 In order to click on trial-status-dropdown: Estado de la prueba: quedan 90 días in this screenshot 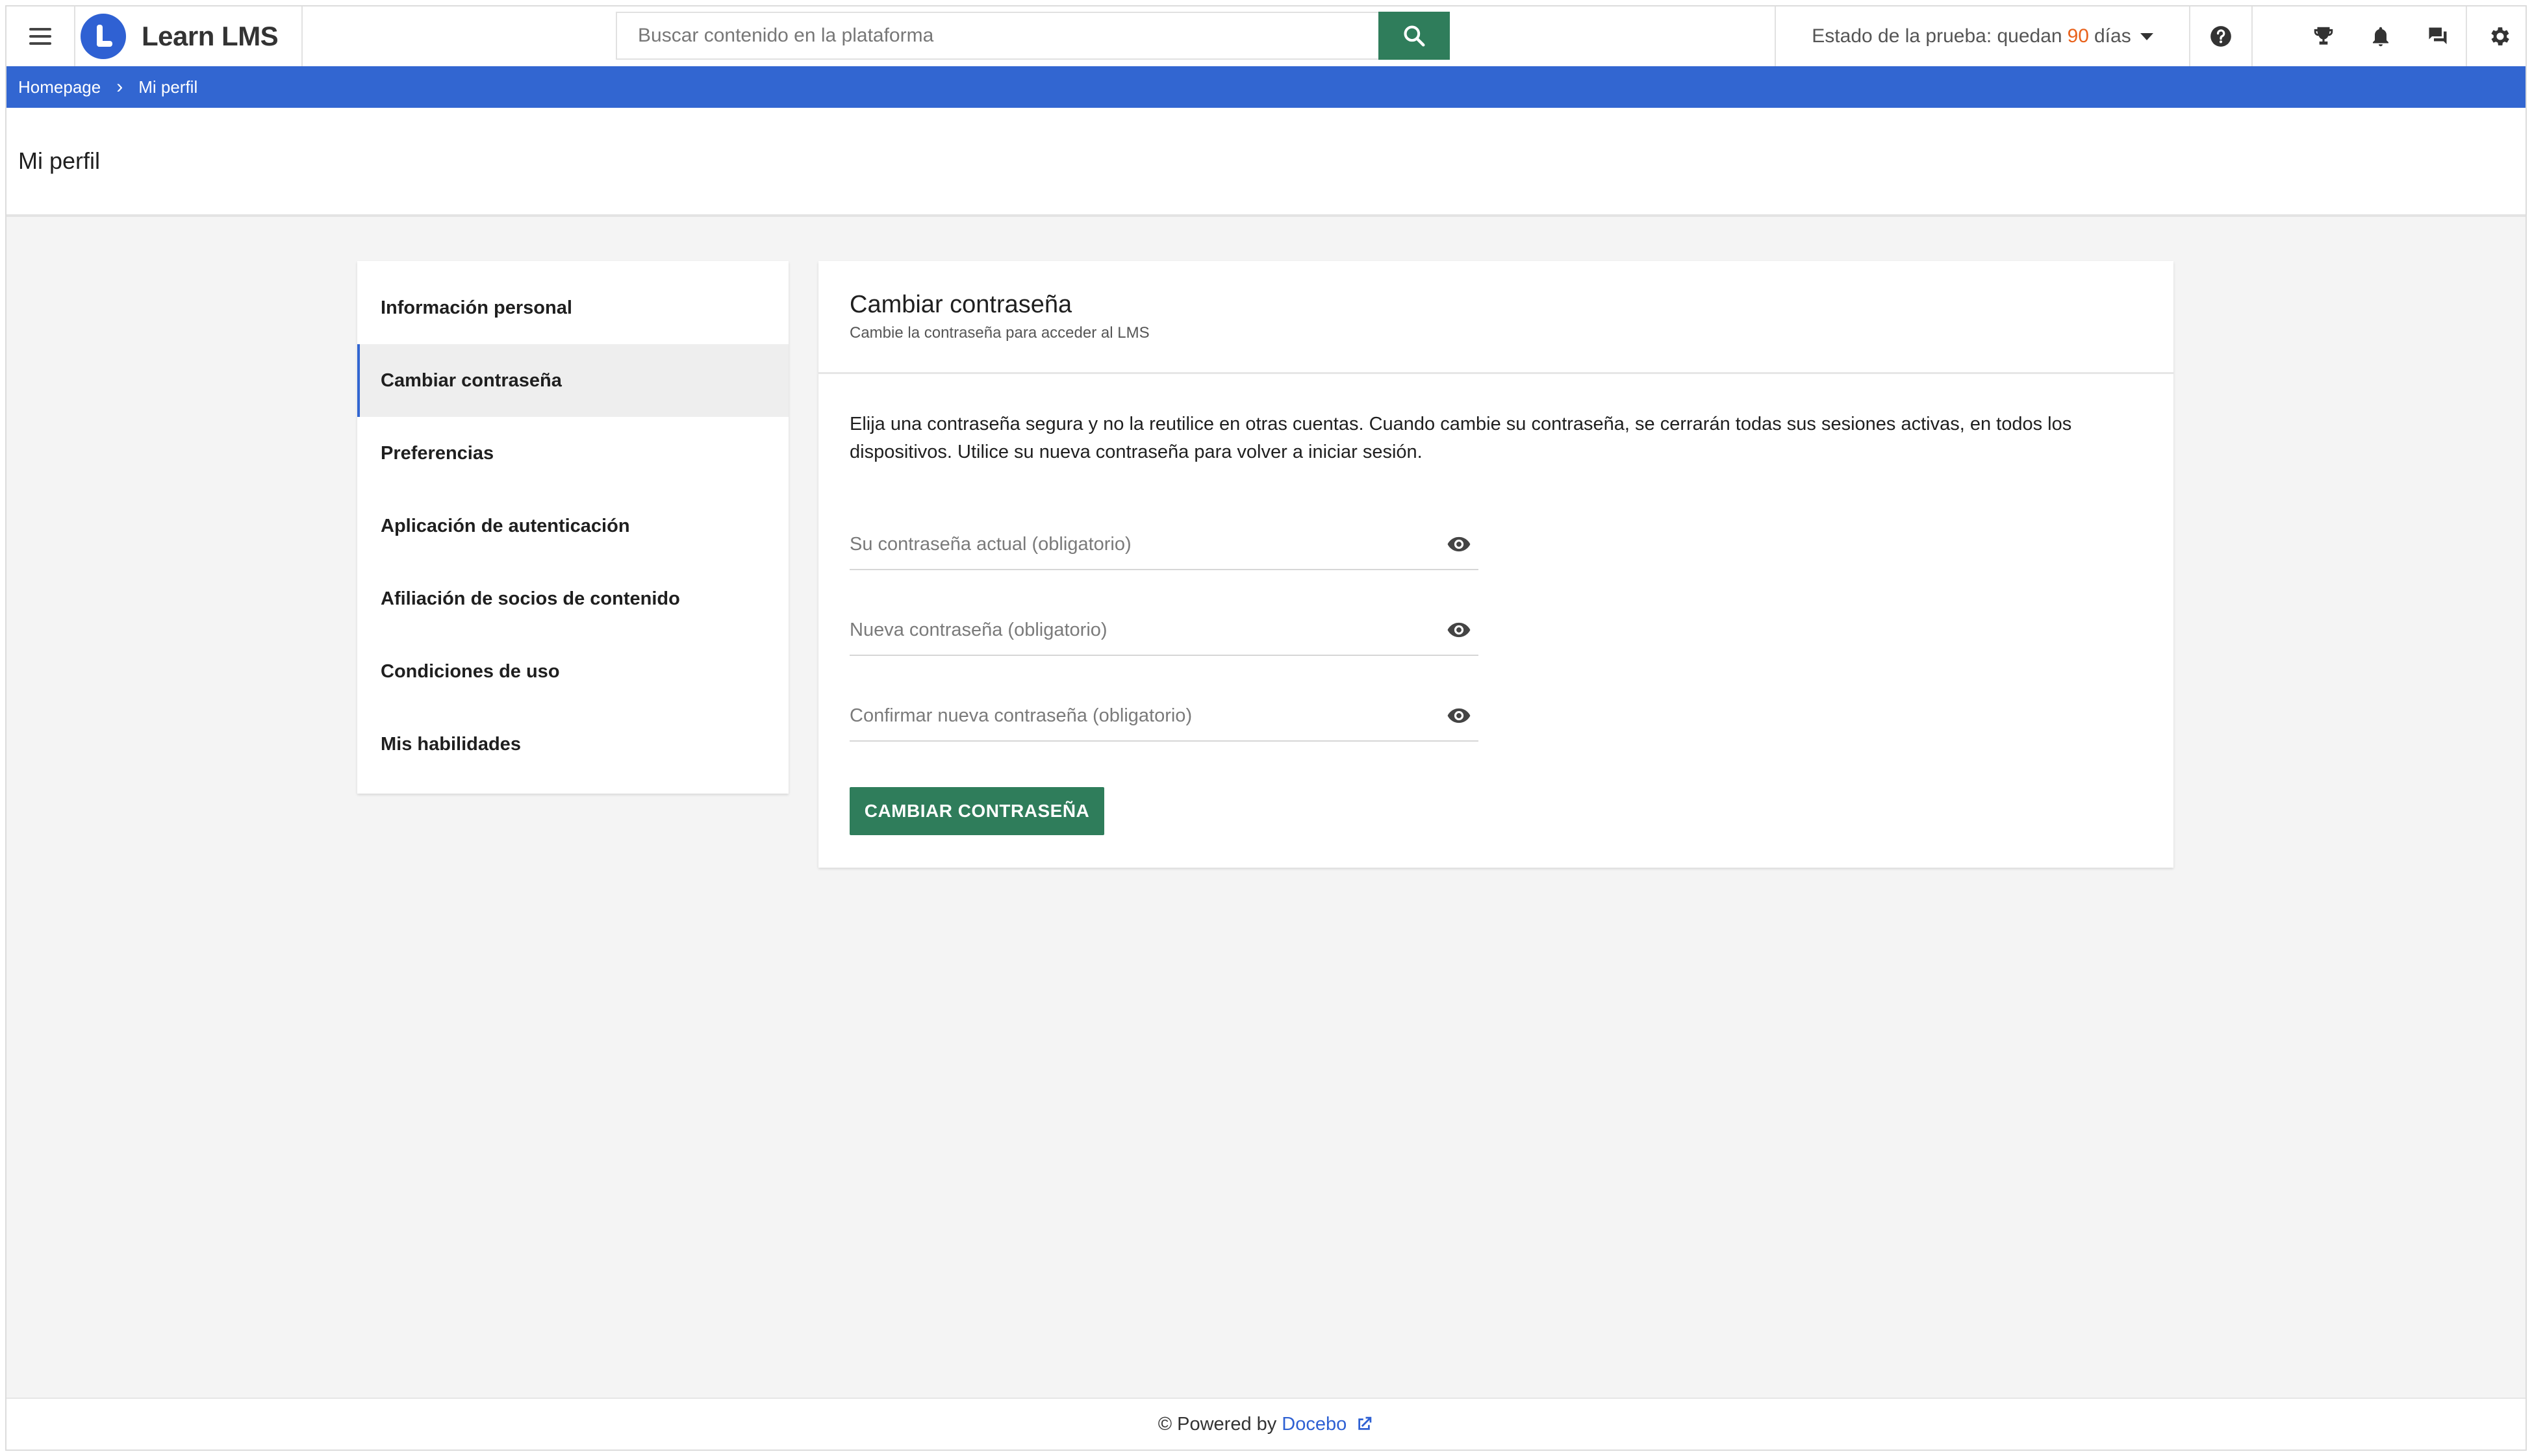, I will do `click(1983, 36)`.